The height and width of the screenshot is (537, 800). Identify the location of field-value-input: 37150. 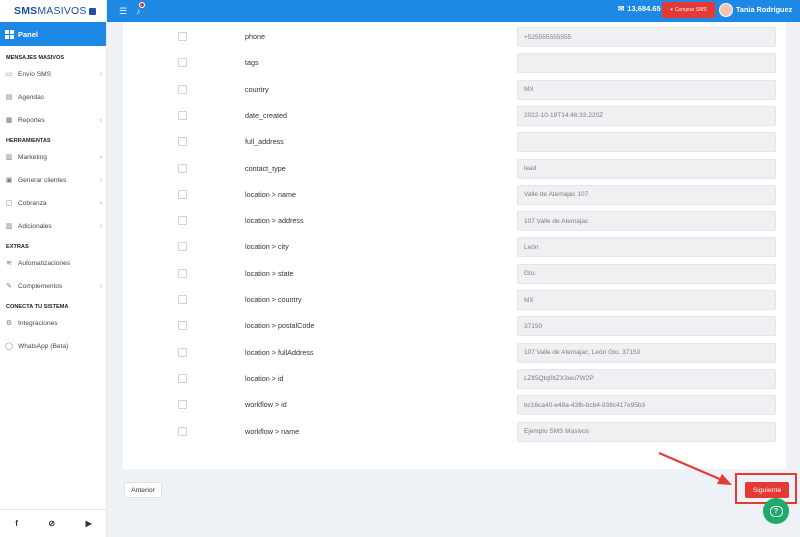
(646, 326).